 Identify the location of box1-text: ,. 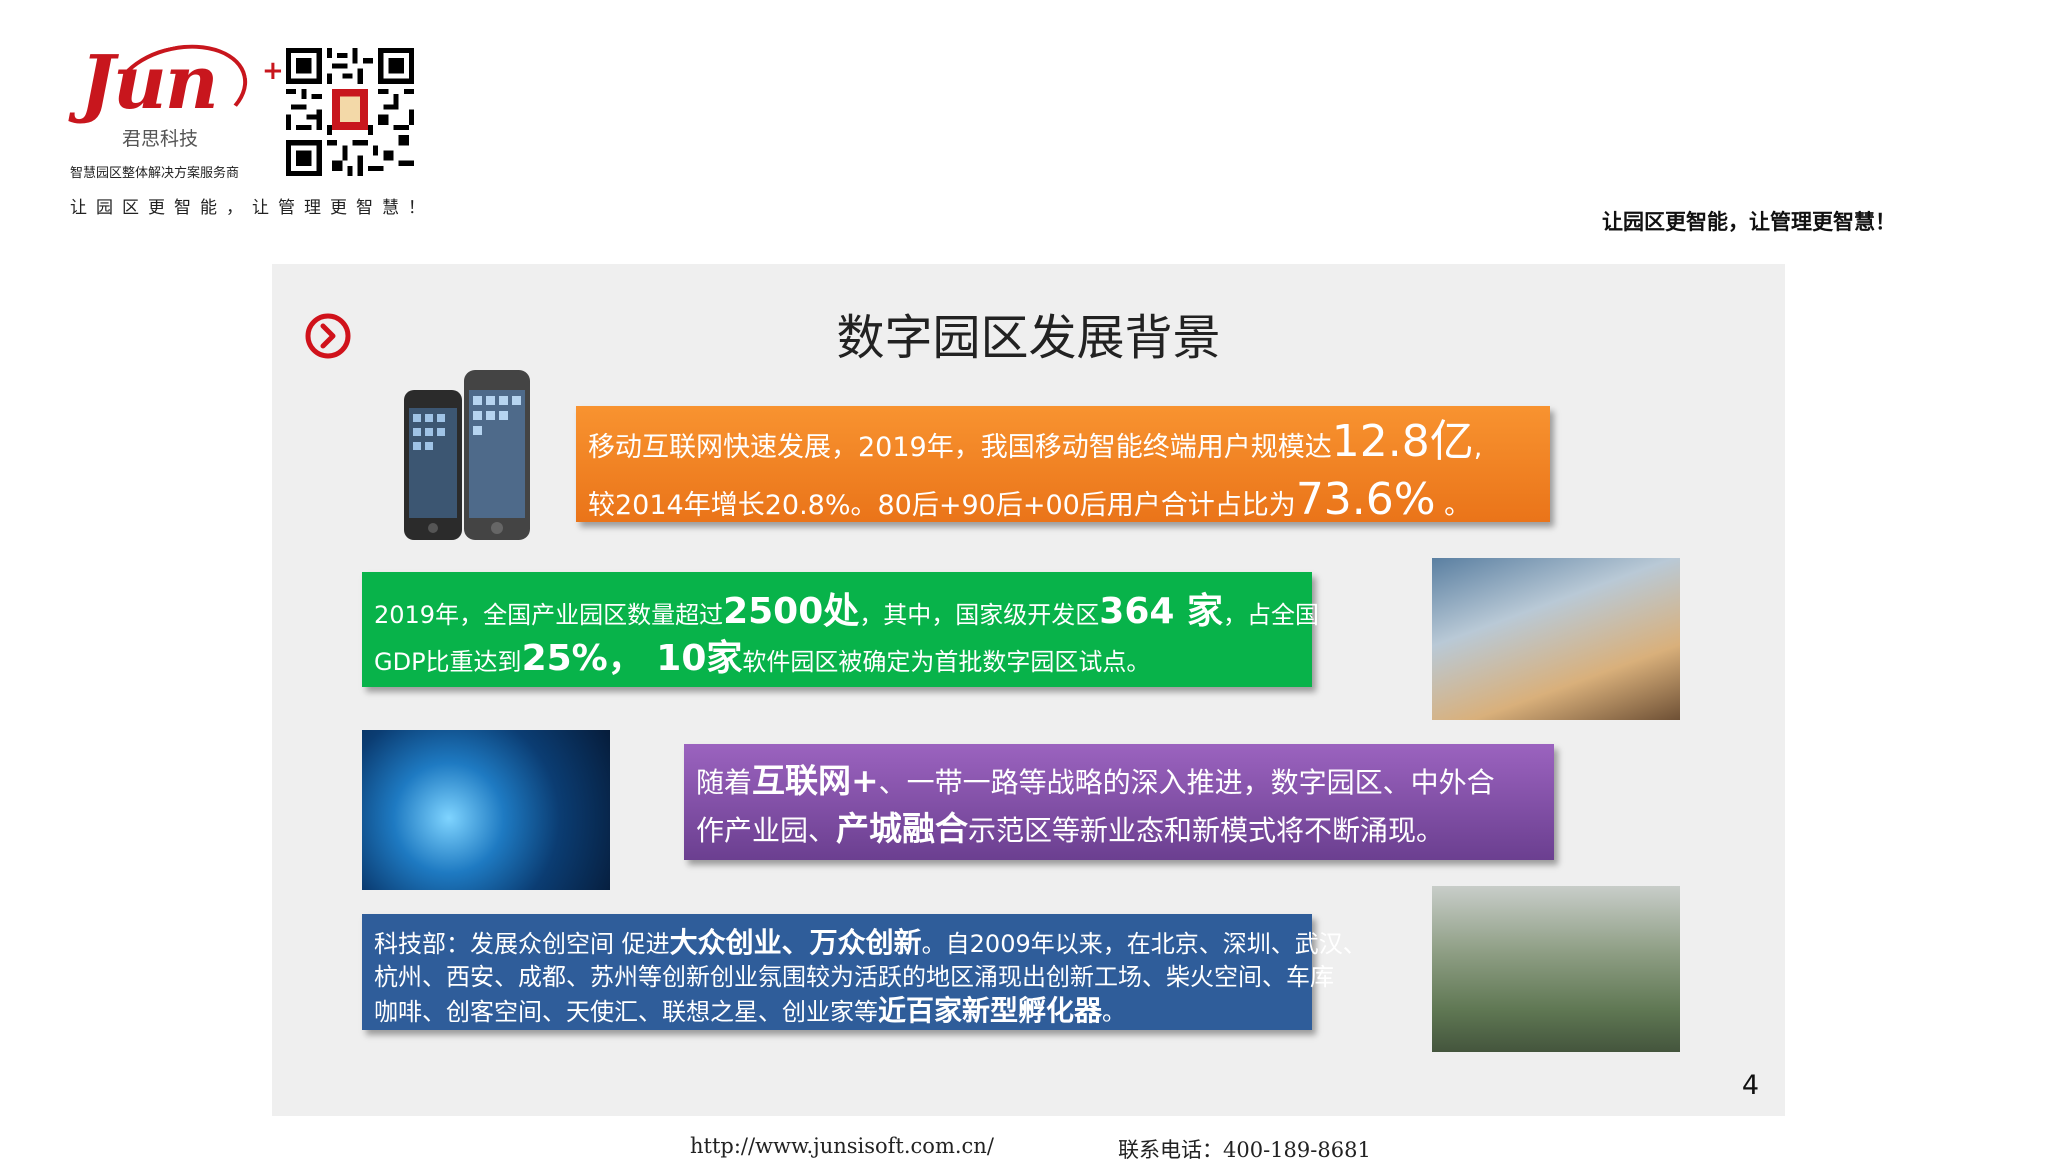
(1478, 447).